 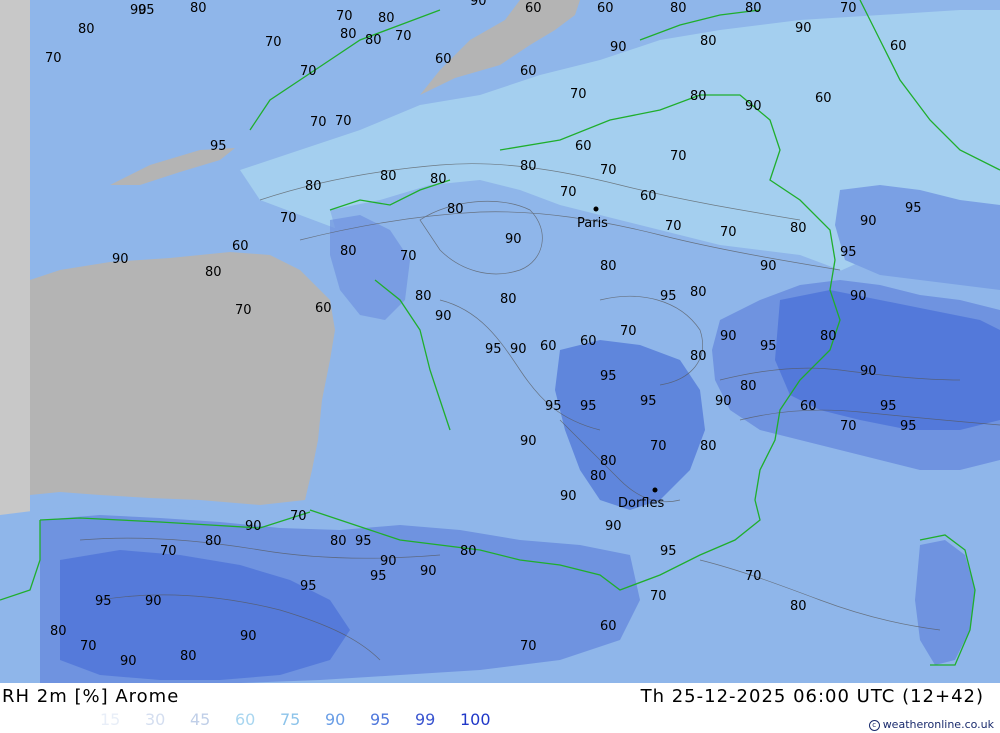 I want to click on forecast-timestamp: Th 25-12-2025 06:00 UTC (12+42), so click(x=812, y=696).